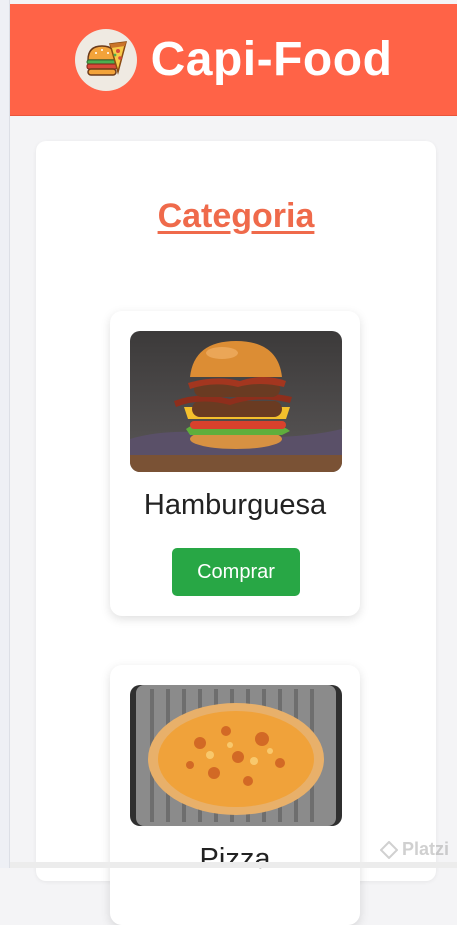  What do you see at coordinates (425, 849) in the screenshot?
I see `watermark-text: Platzi` at bounding box center [425, 849].